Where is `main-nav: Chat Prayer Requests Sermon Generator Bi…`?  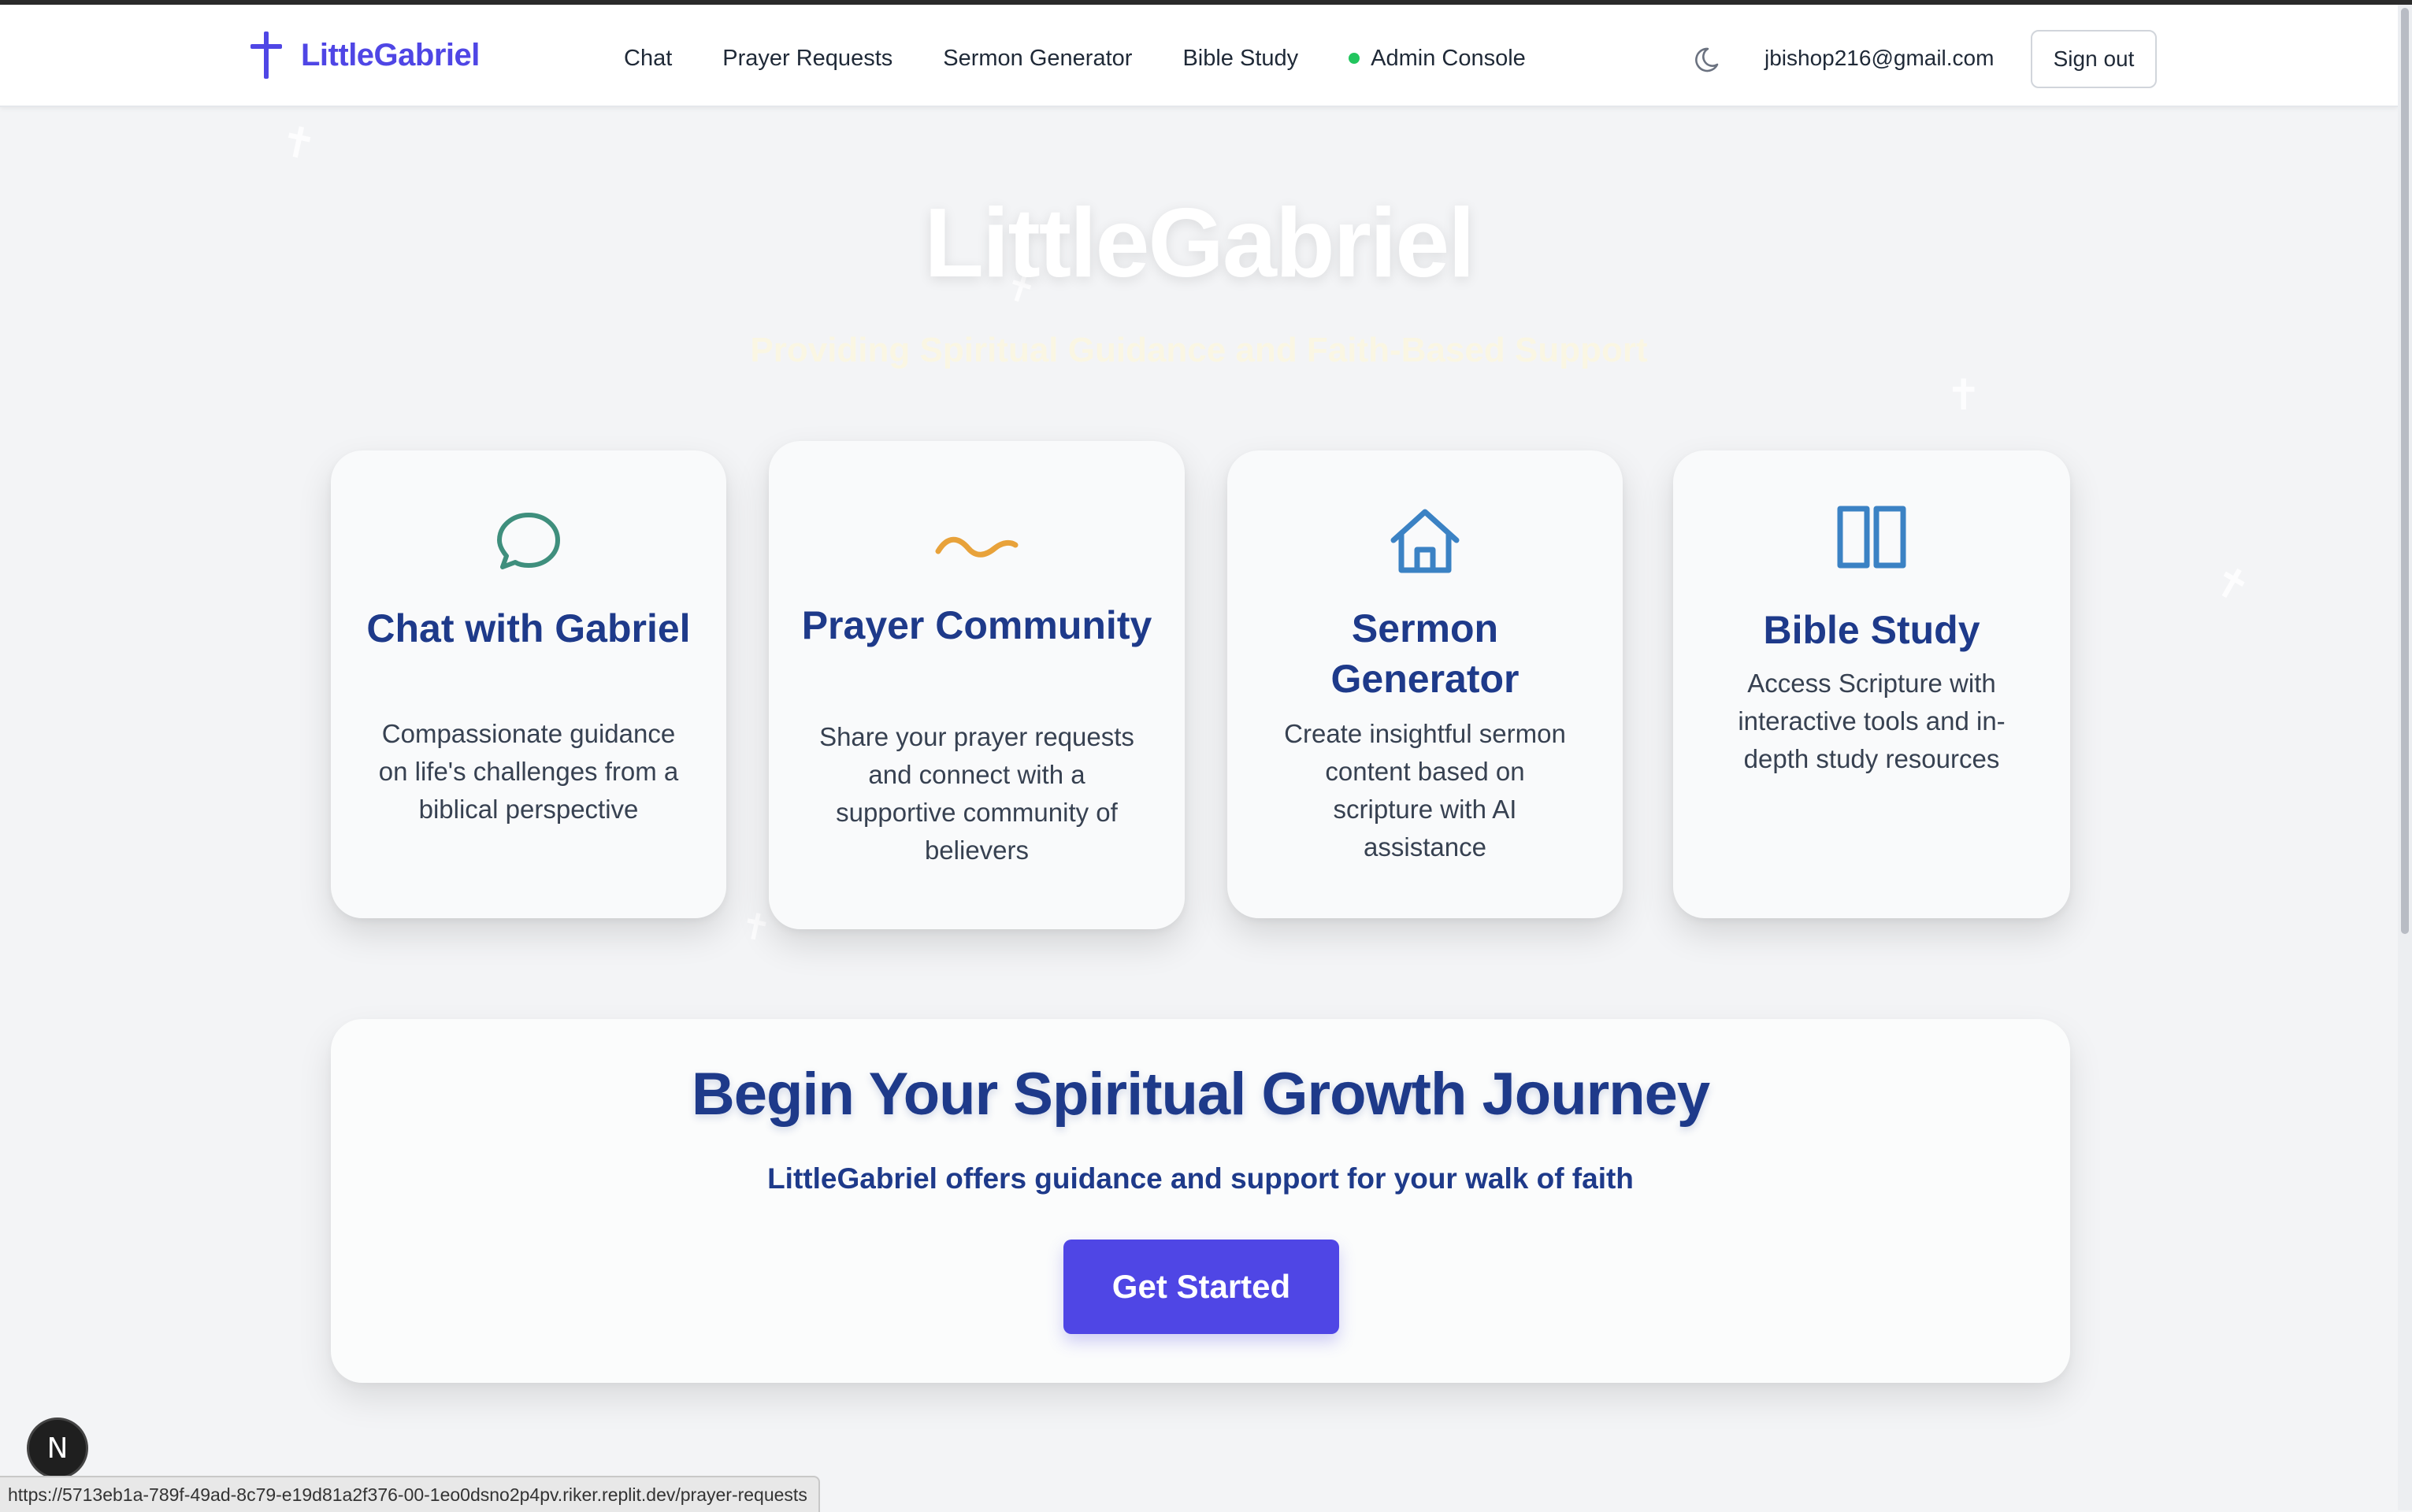
main-nav: Chat Prayer Requests Sermon Generator Bi… is located at coordinates (1100, 58).